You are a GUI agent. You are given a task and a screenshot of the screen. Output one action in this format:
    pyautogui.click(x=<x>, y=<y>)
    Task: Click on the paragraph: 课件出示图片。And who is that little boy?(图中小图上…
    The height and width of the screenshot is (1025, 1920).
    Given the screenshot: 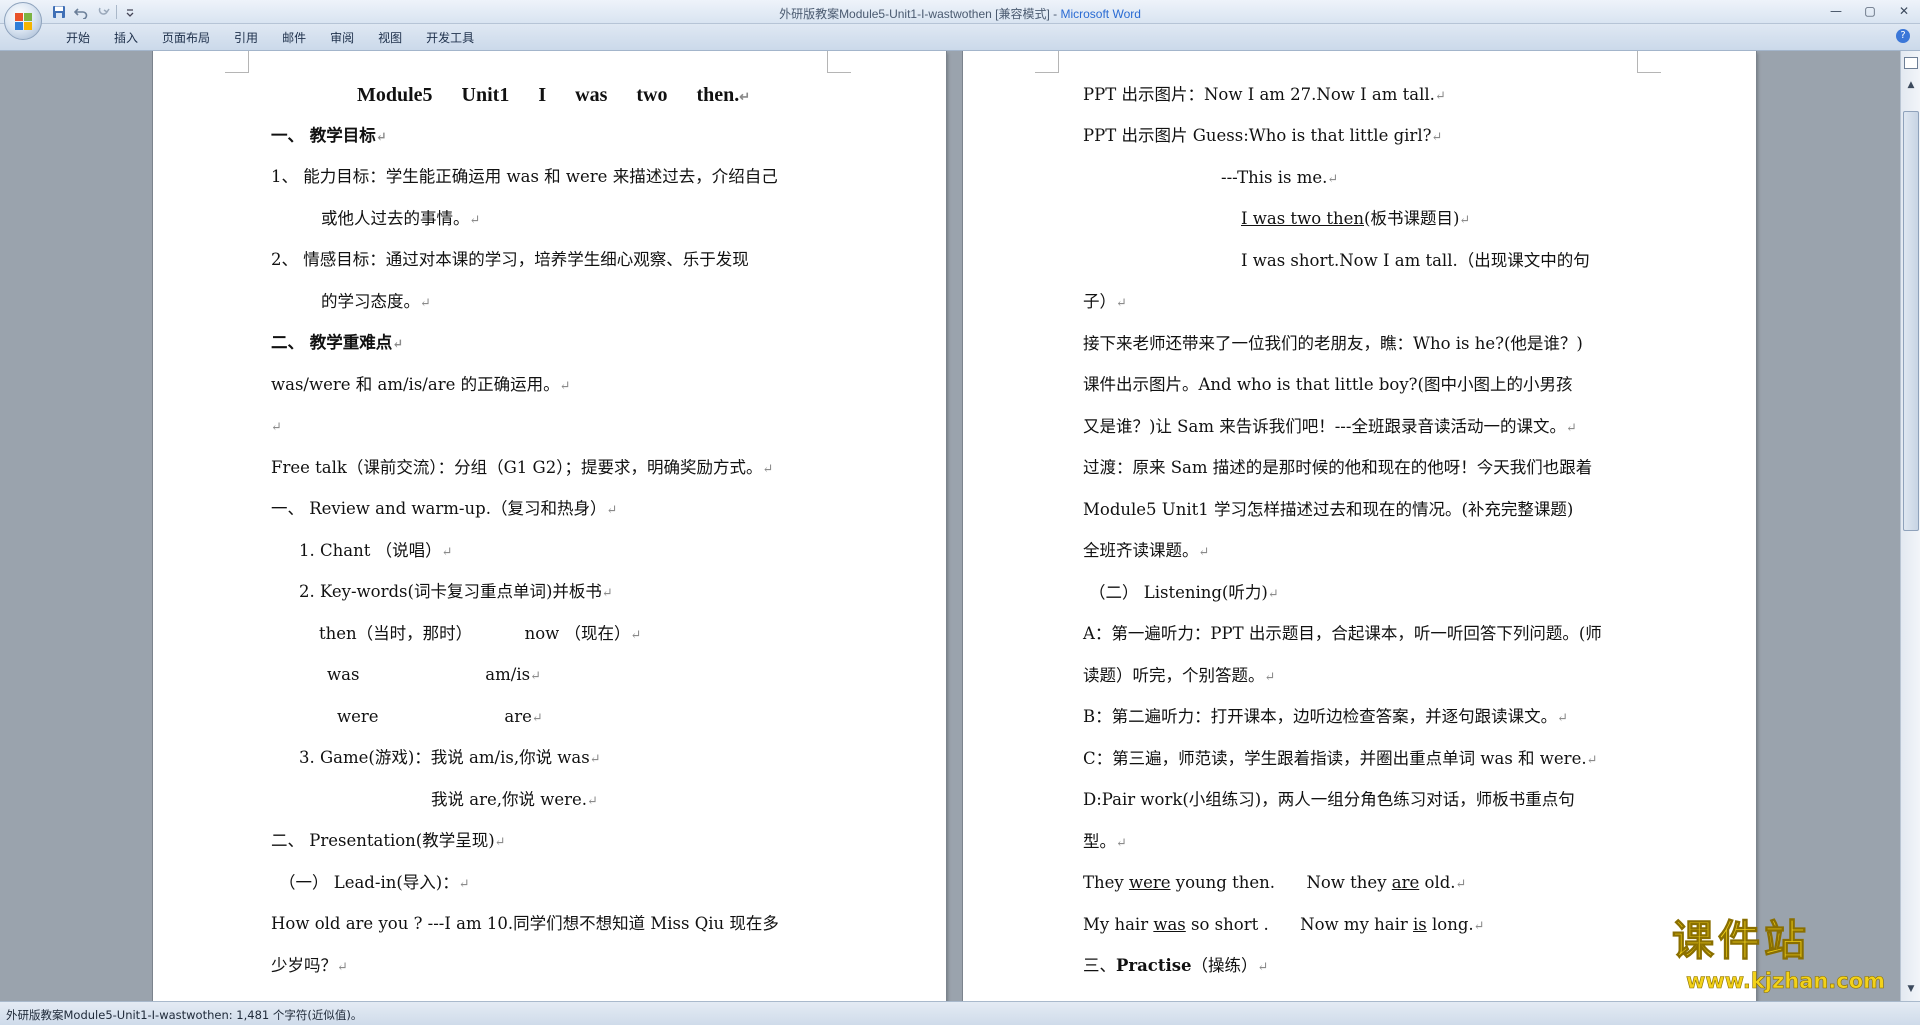 What is the action you would take?
    pyautogui.click(x=1328, y=384)
    